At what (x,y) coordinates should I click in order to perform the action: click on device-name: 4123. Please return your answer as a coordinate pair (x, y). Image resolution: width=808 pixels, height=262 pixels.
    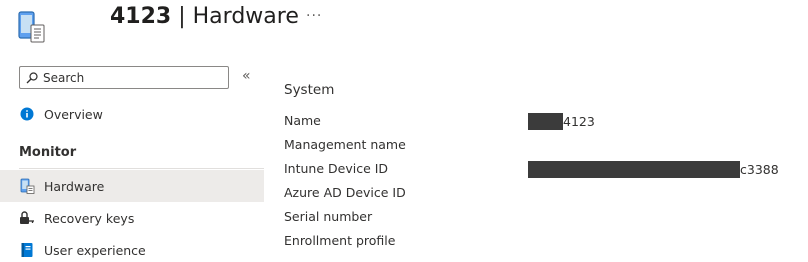
    Looking at the image, I should click on (141, 16).